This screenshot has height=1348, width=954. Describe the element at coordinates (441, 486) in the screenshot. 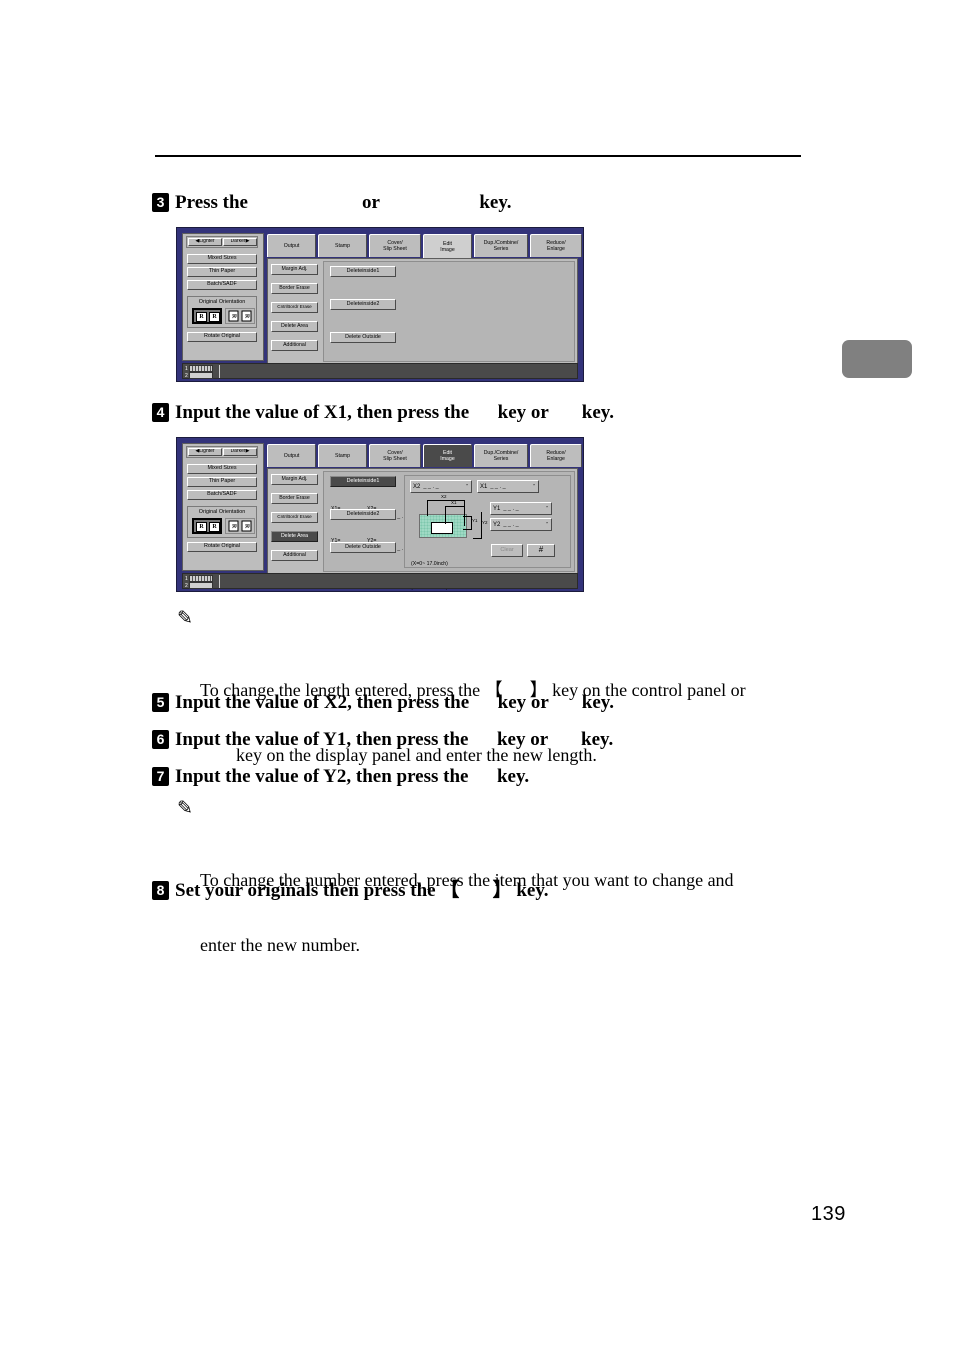

I see `x2-input-field: X2 _ _ . _ ”` at that location.